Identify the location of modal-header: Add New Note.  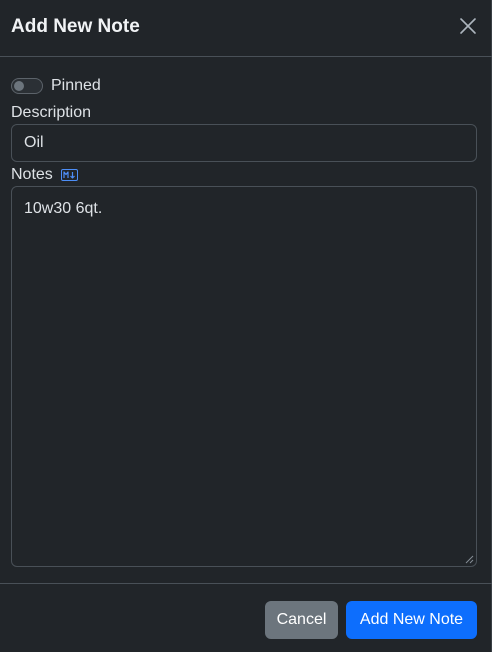
(246, 28).